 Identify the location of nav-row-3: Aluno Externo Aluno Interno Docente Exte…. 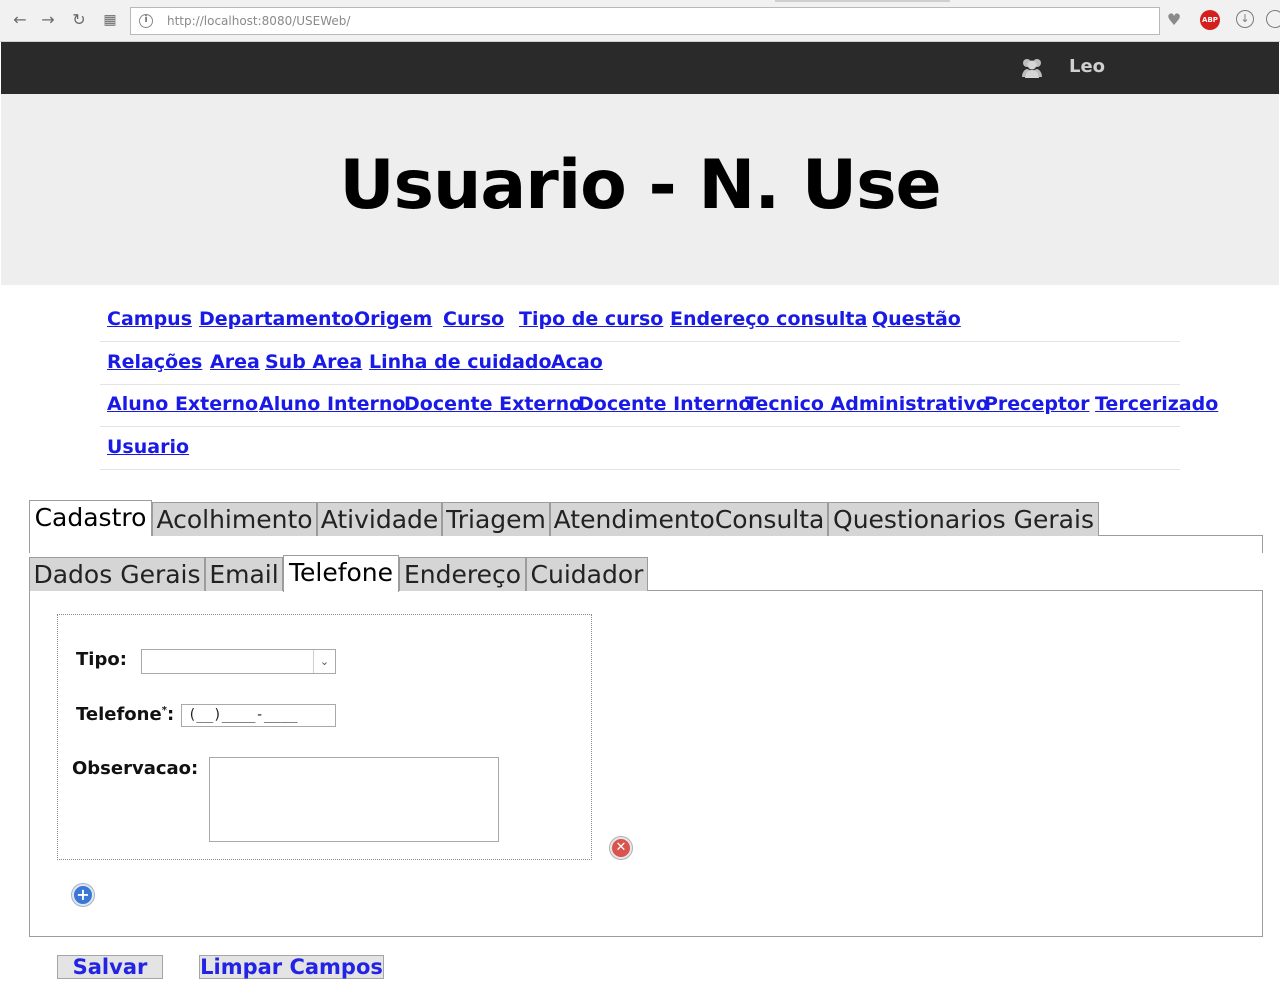
(659, 406).